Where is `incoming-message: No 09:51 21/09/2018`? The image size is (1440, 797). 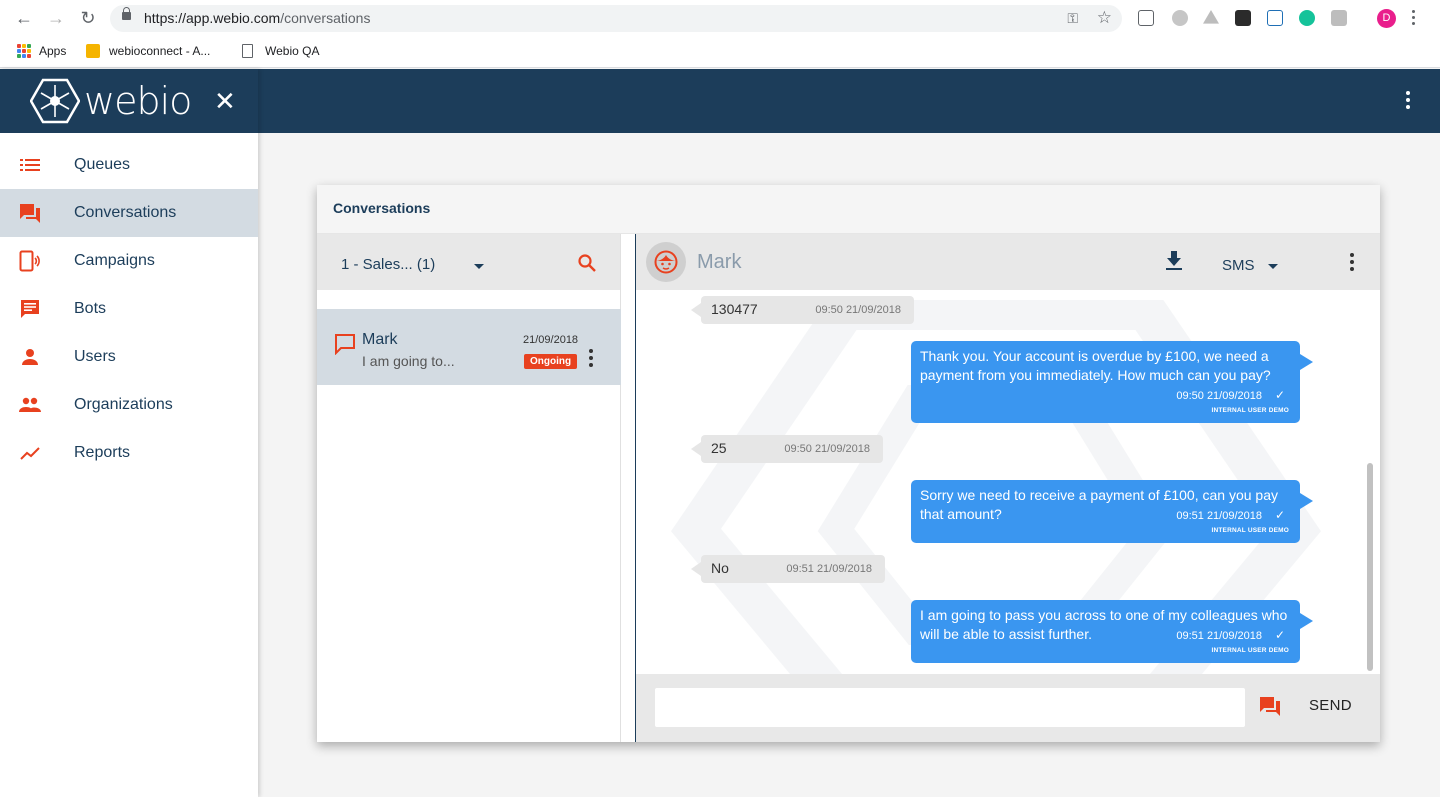
incoming-message: No 09:51 21/09/2018 is located at coordinates (788, 569).